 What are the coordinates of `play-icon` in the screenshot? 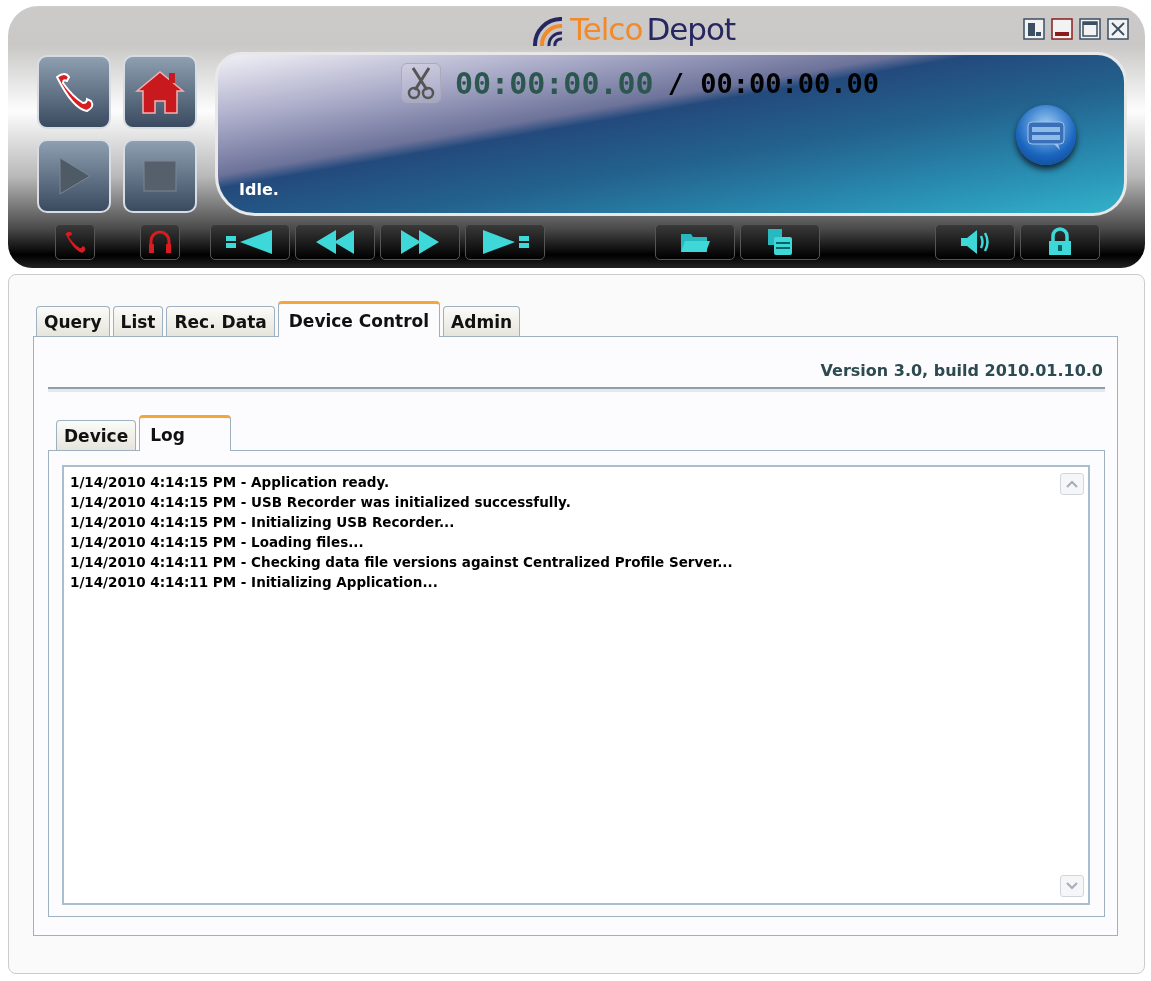 It's located at (74, 176).